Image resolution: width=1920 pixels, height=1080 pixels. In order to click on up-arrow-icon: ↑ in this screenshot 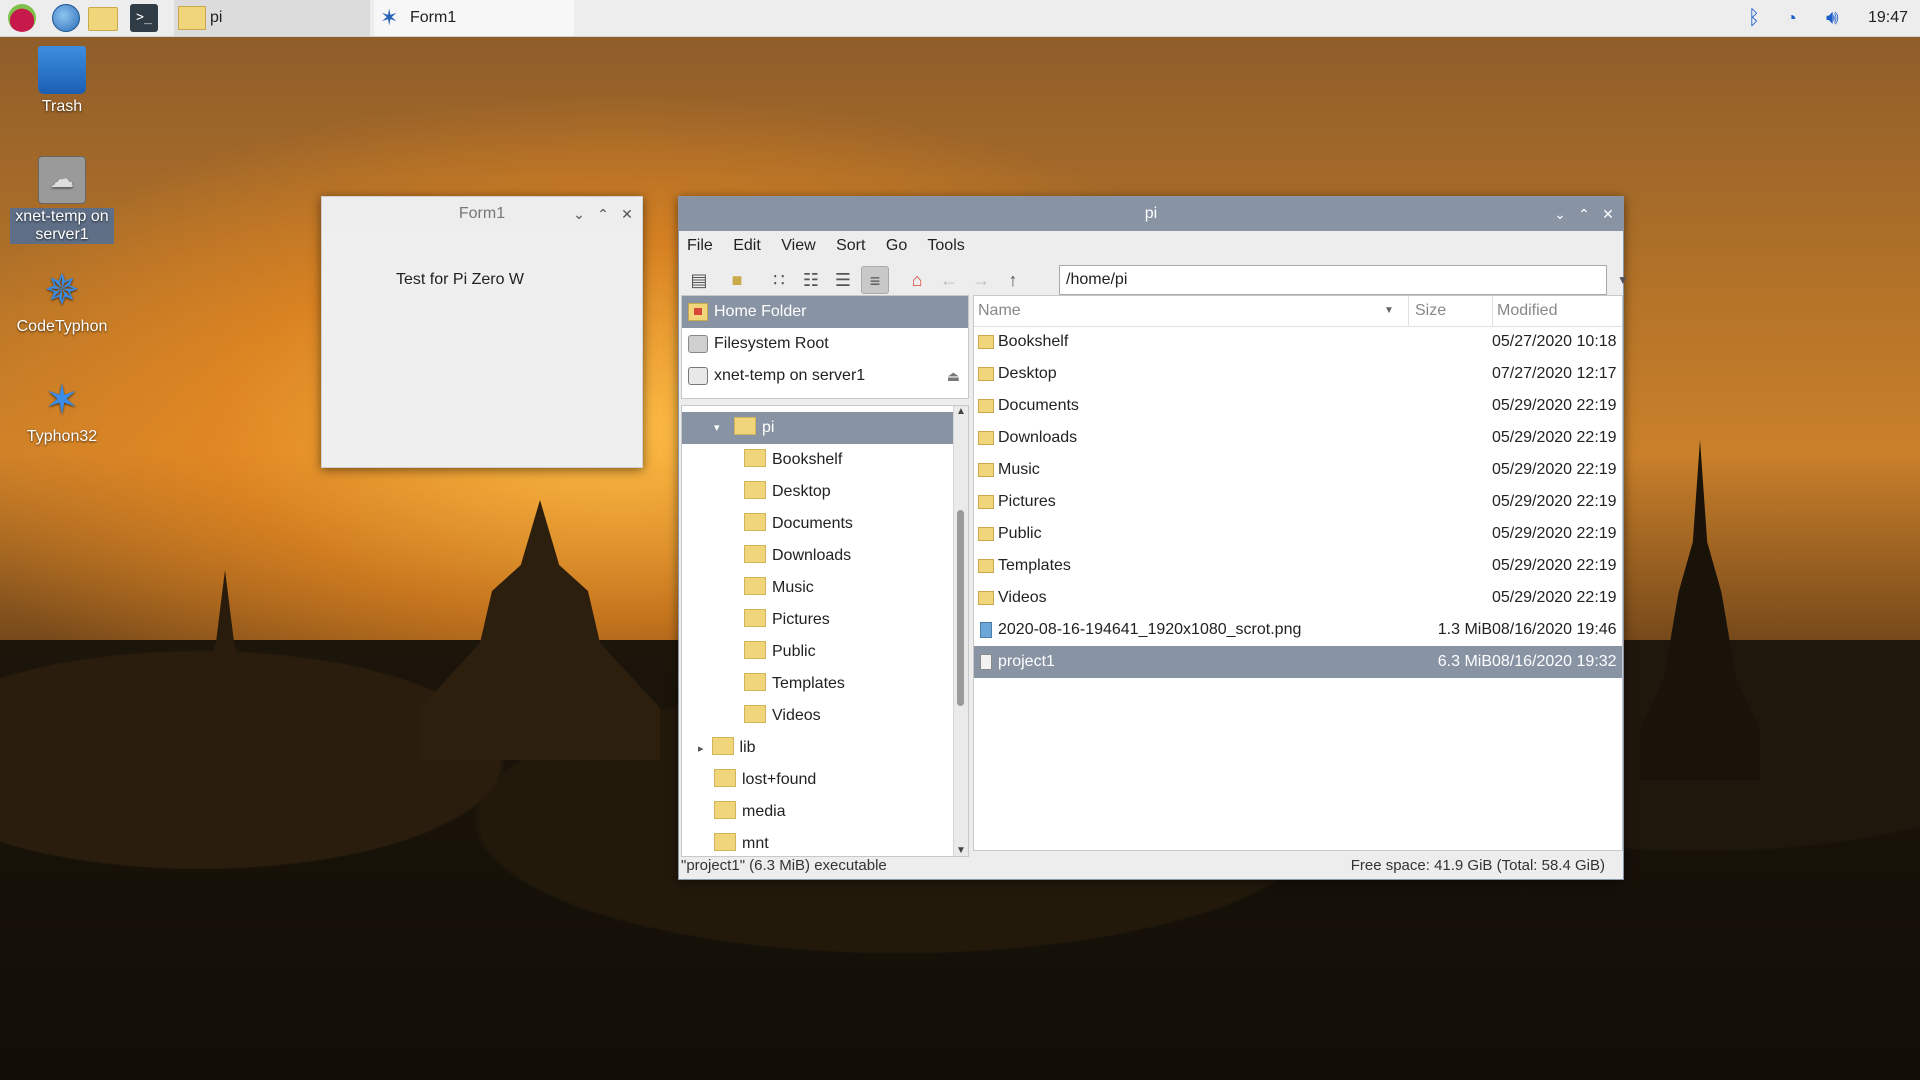, I will do `click(1013, 280)`.